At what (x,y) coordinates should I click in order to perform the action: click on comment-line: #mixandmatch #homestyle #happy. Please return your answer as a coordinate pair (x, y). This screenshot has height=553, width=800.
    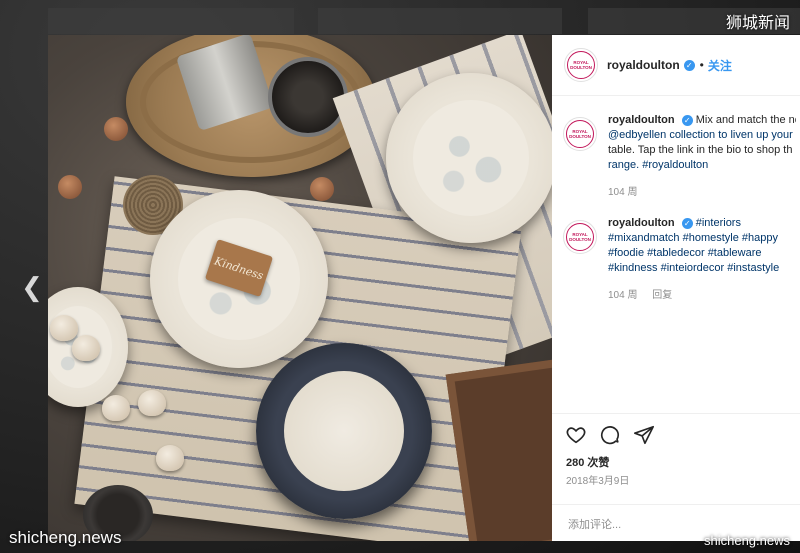
    Looking at the image, I should click on (693, 238).